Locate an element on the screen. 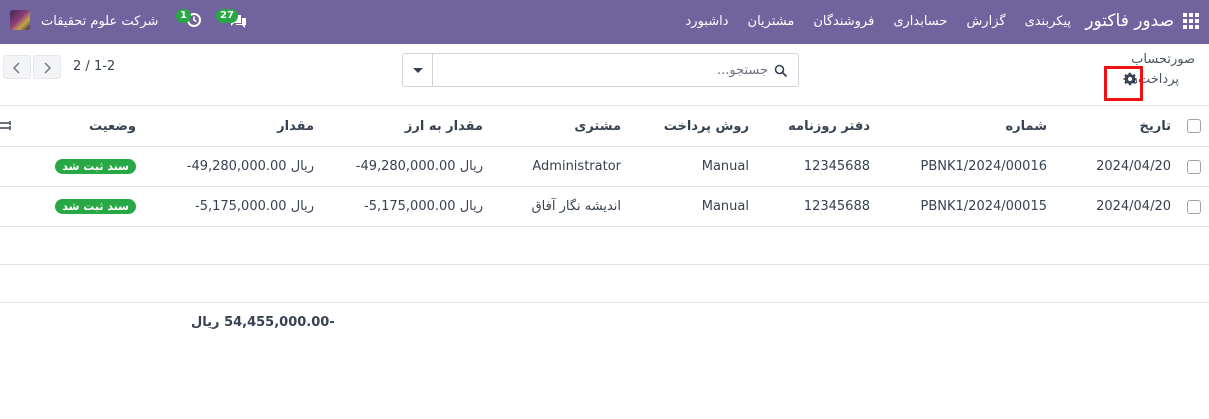  activity-button: 1 is located at coordinates (190, 21).